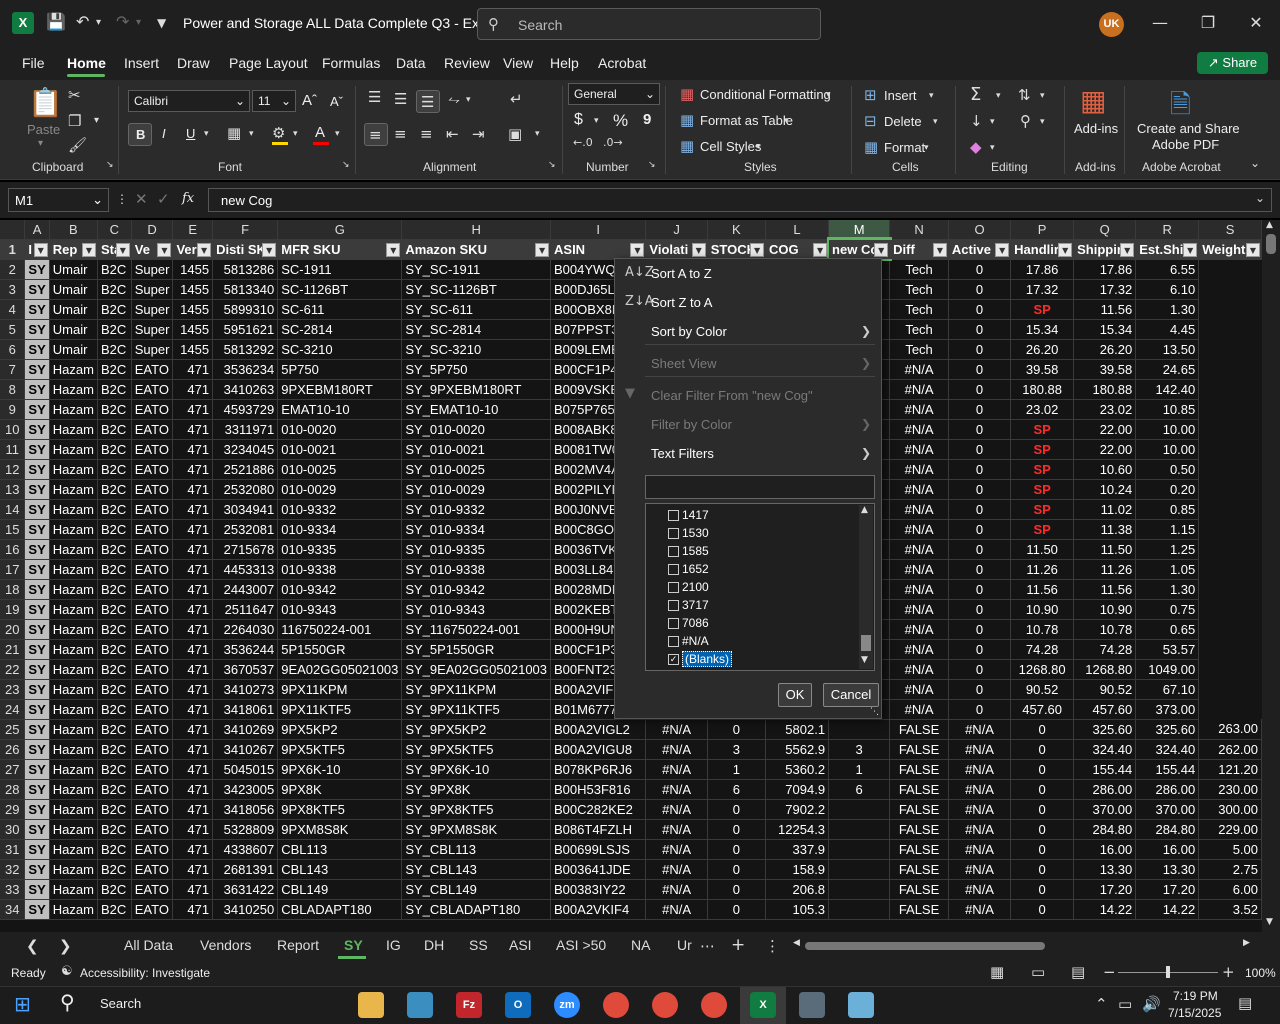 The width and height of the screenshot is (1280, 1024). What do you see at coordinates (1042, 569) in the screenshot?
I see `cell: 11.26` at bounding box center [1042, 569].